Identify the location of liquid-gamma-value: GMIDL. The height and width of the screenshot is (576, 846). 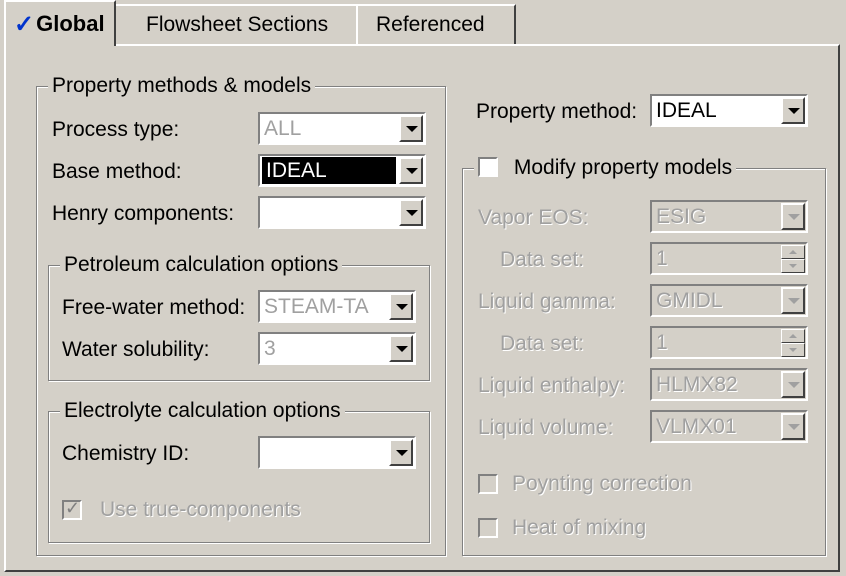
(689, 300).